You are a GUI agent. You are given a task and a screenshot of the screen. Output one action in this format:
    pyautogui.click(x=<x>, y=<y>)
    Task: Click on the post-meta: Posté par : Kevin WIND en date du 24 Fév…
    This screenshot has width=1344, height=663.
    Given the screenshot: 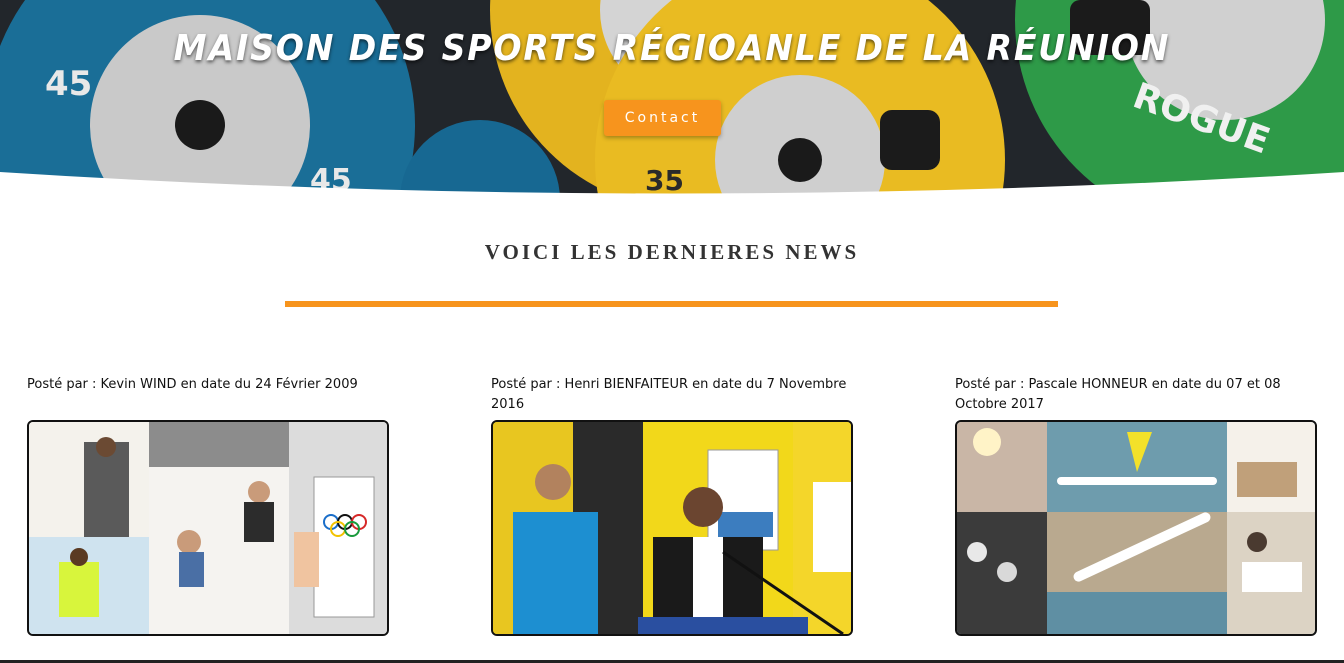 What is the action you would take?
    pyautogui.click(x=192, y=384)
    